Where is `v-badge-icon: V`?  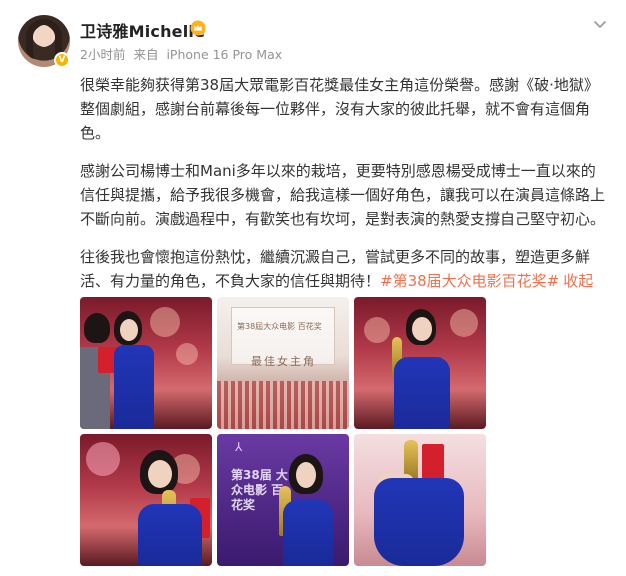
v-badge-icon: V is located at coordinates (62, 60).